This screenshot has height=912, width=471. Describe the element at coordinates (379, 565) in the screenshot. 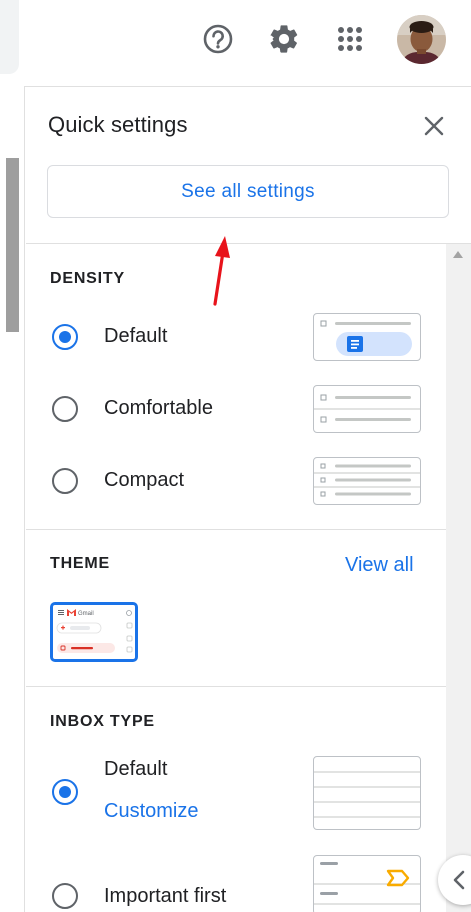

I see `theme-view-all-link: View all` at that location.